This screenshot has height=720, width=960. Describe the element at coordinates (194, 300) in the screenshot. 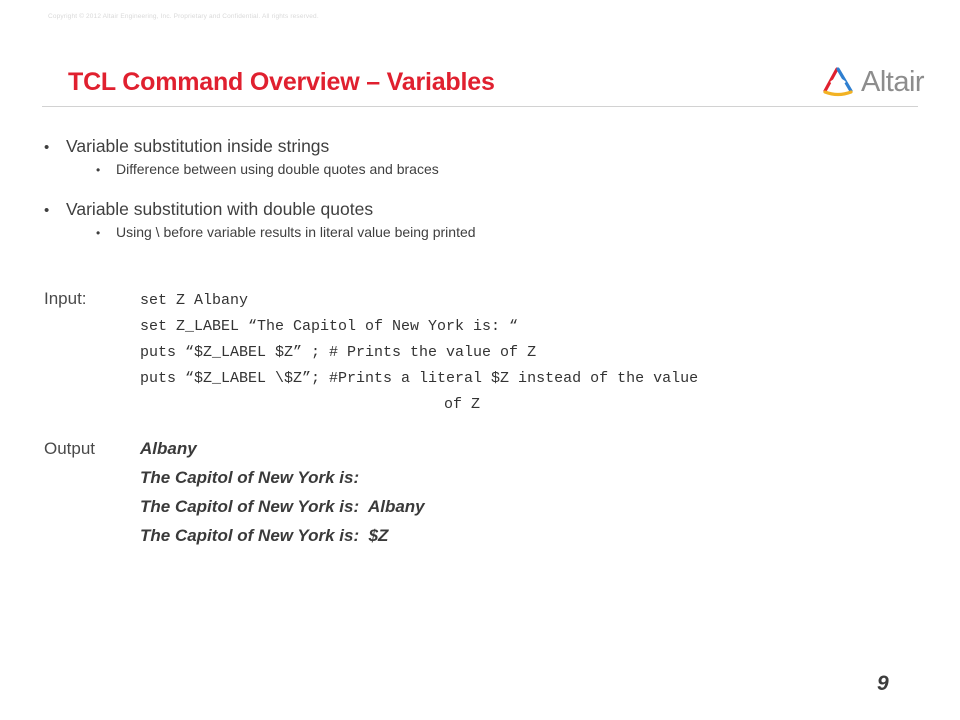

I see `code-line-1: set Z Albany` at that location.